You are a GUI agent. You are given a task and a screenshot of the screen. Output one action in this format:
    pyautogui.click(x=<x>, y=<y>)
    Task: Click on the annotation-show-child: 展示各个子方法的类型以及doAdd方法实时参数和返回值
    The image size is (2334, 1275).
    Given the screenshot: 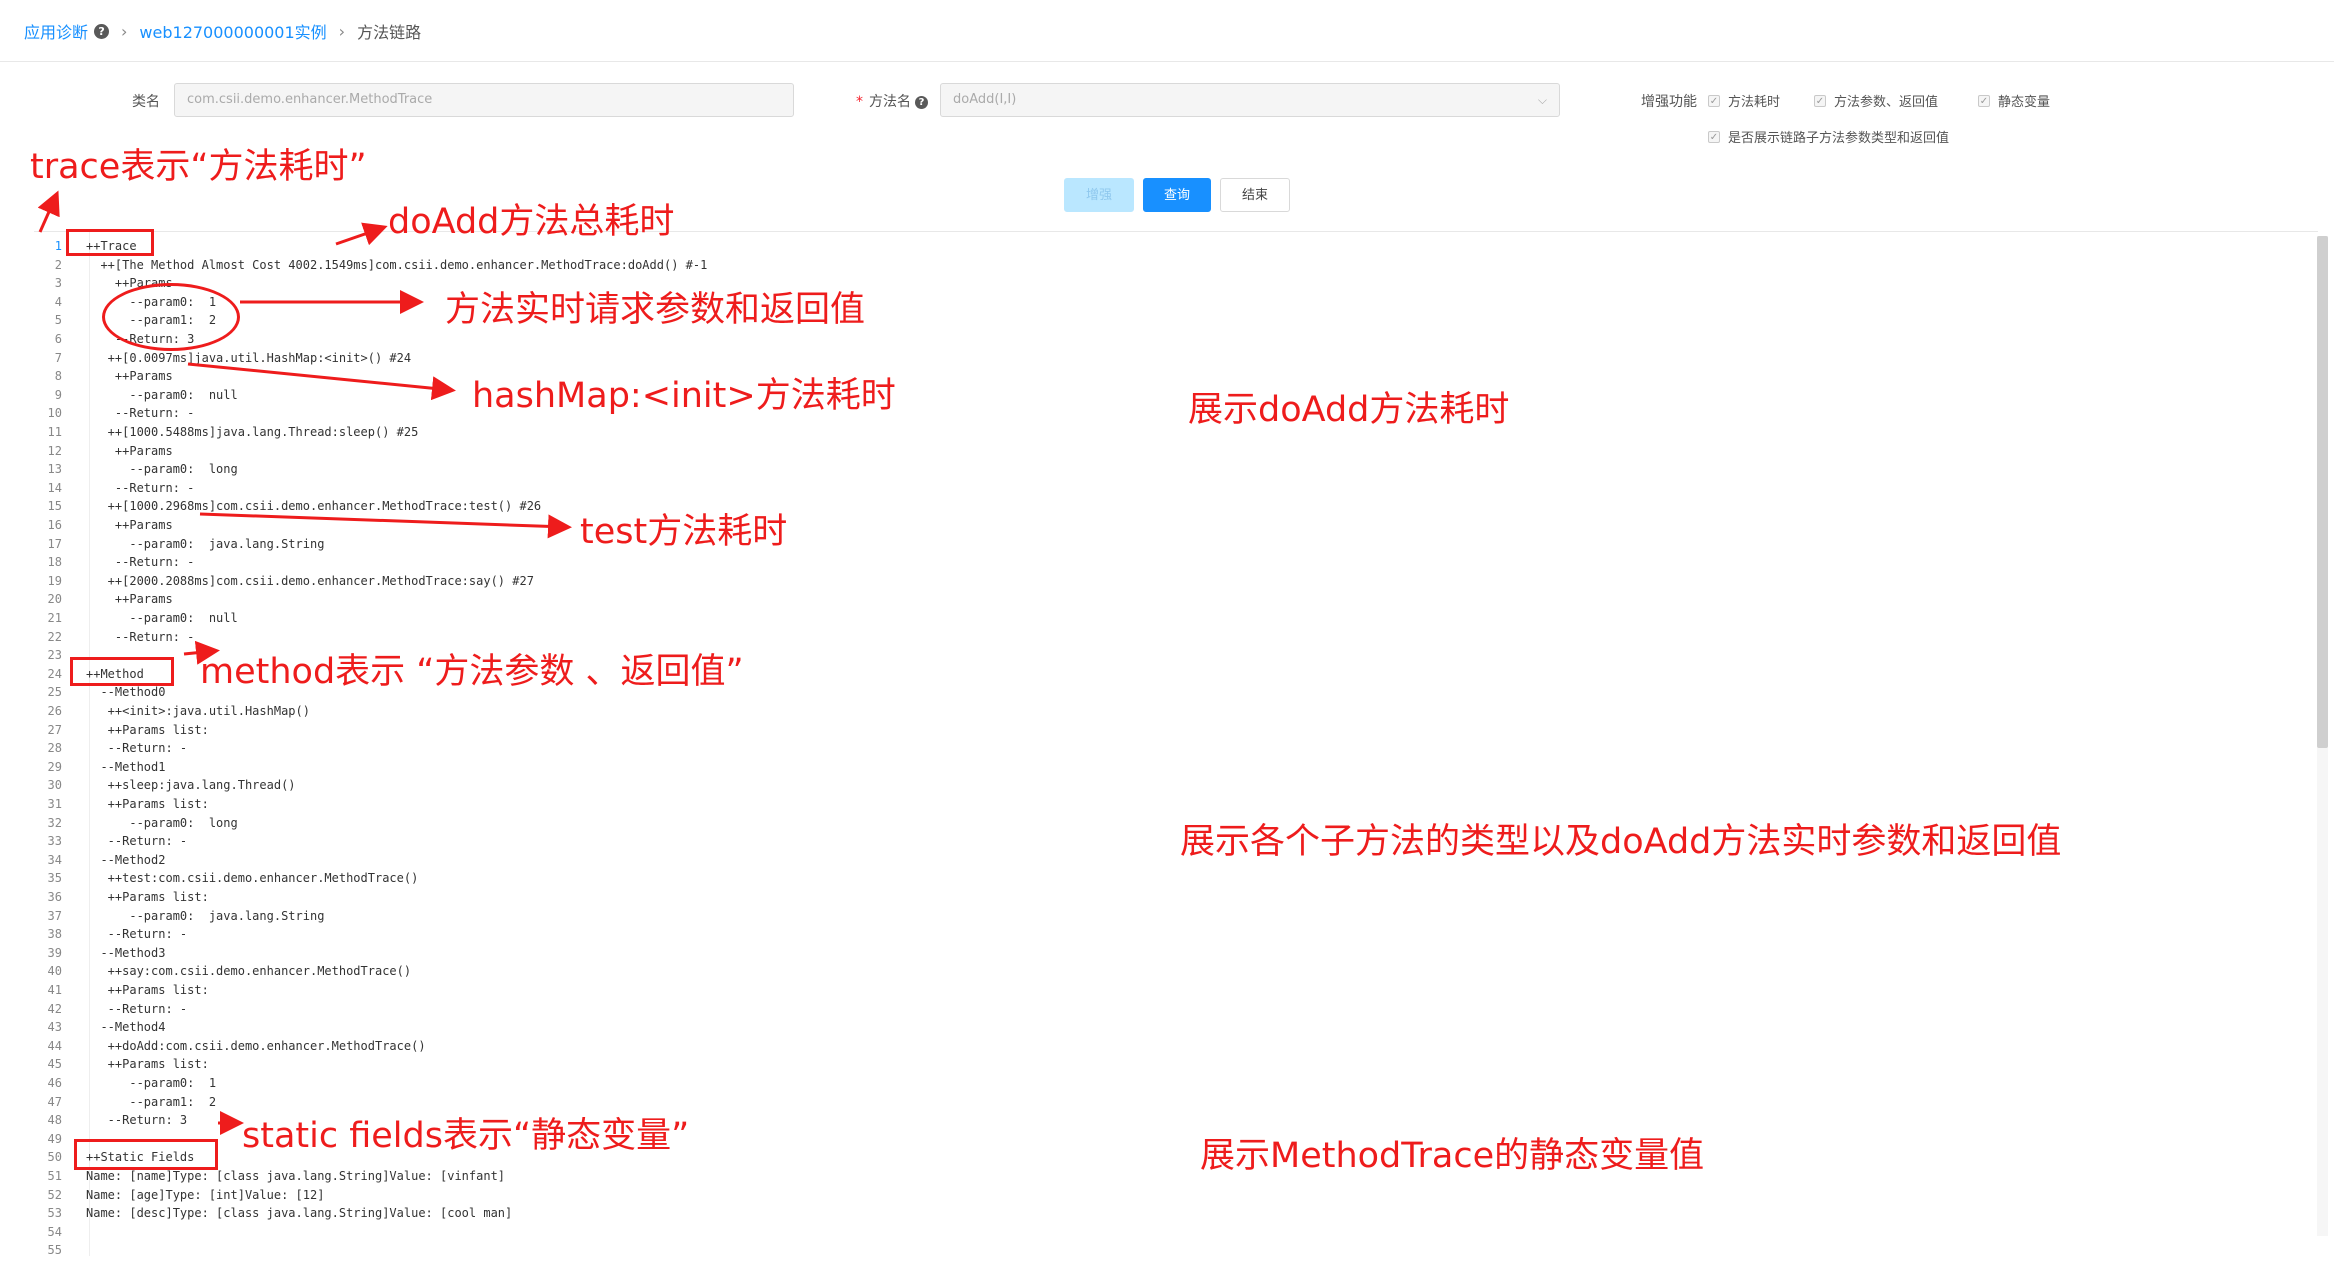 What is the action you would take?
    pyautogui.click(x=1621, y=842)
    